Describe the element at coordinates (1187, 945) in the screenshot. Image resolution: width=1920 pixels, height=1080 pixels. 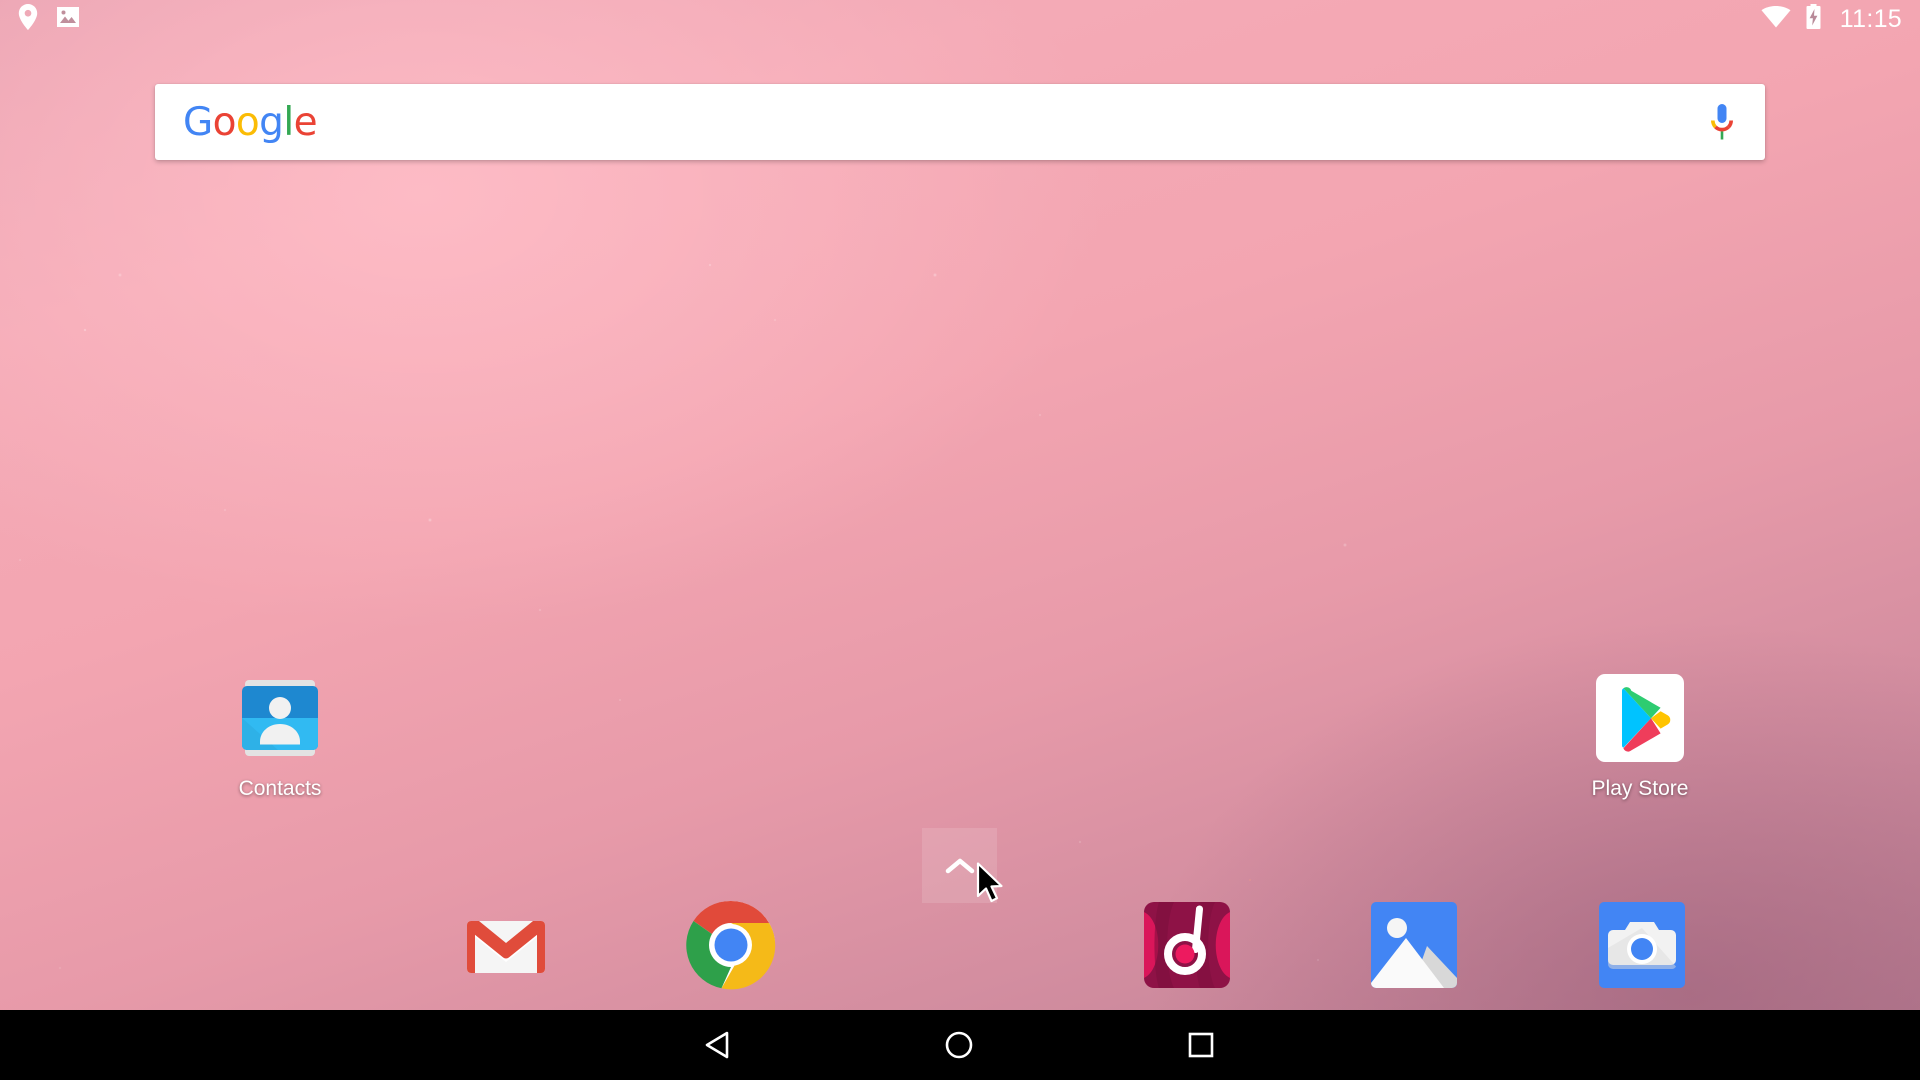
I see `dock-app-music` at that location.